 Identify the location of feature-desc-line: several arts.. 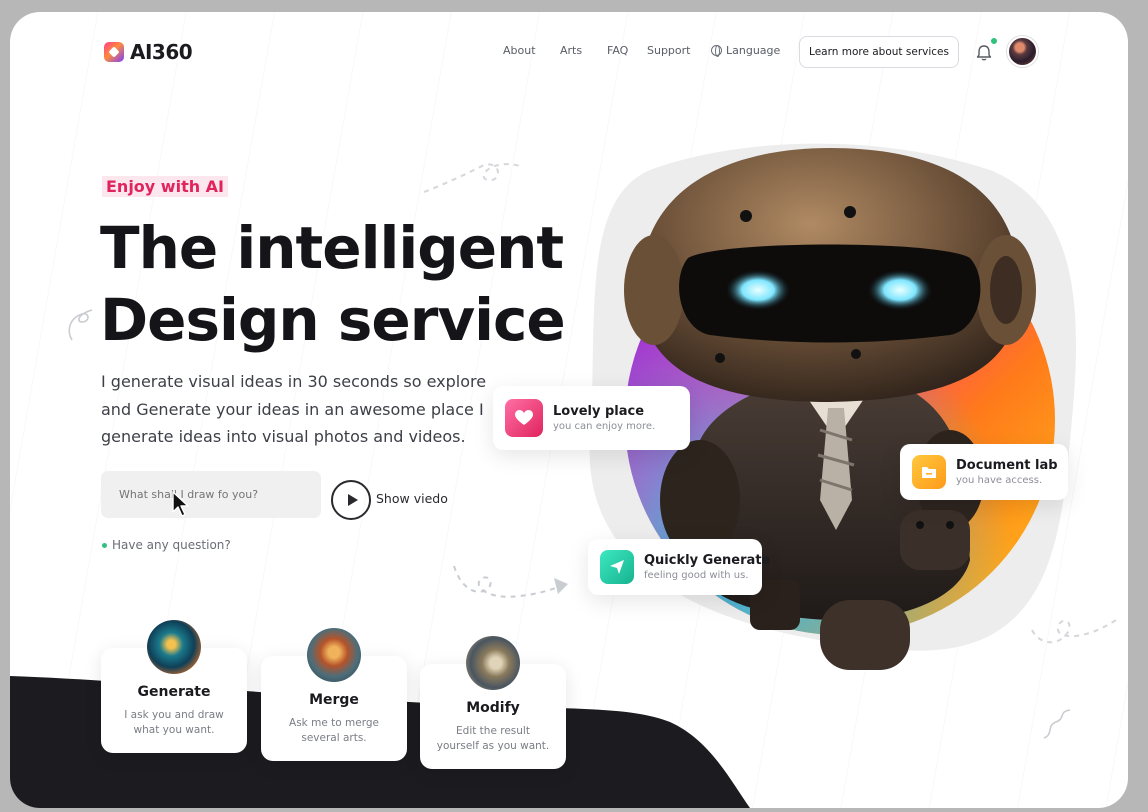
(334, 738).